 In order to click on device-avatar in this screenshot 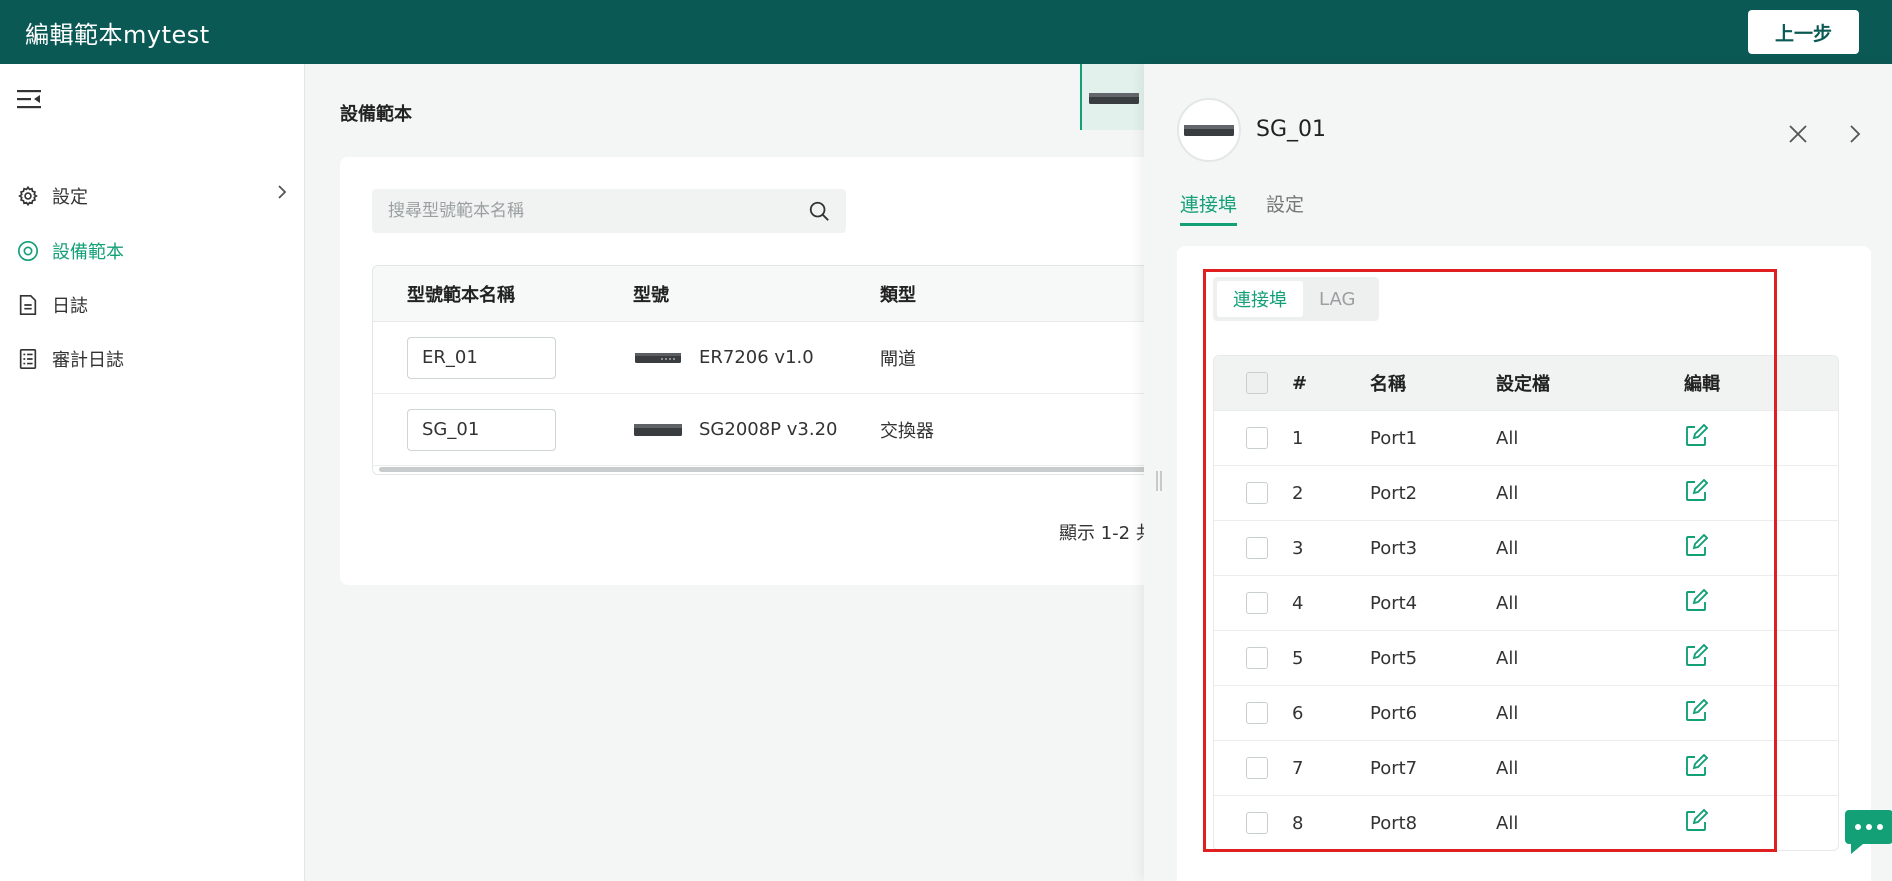, I will do `click(1209, 130)`.